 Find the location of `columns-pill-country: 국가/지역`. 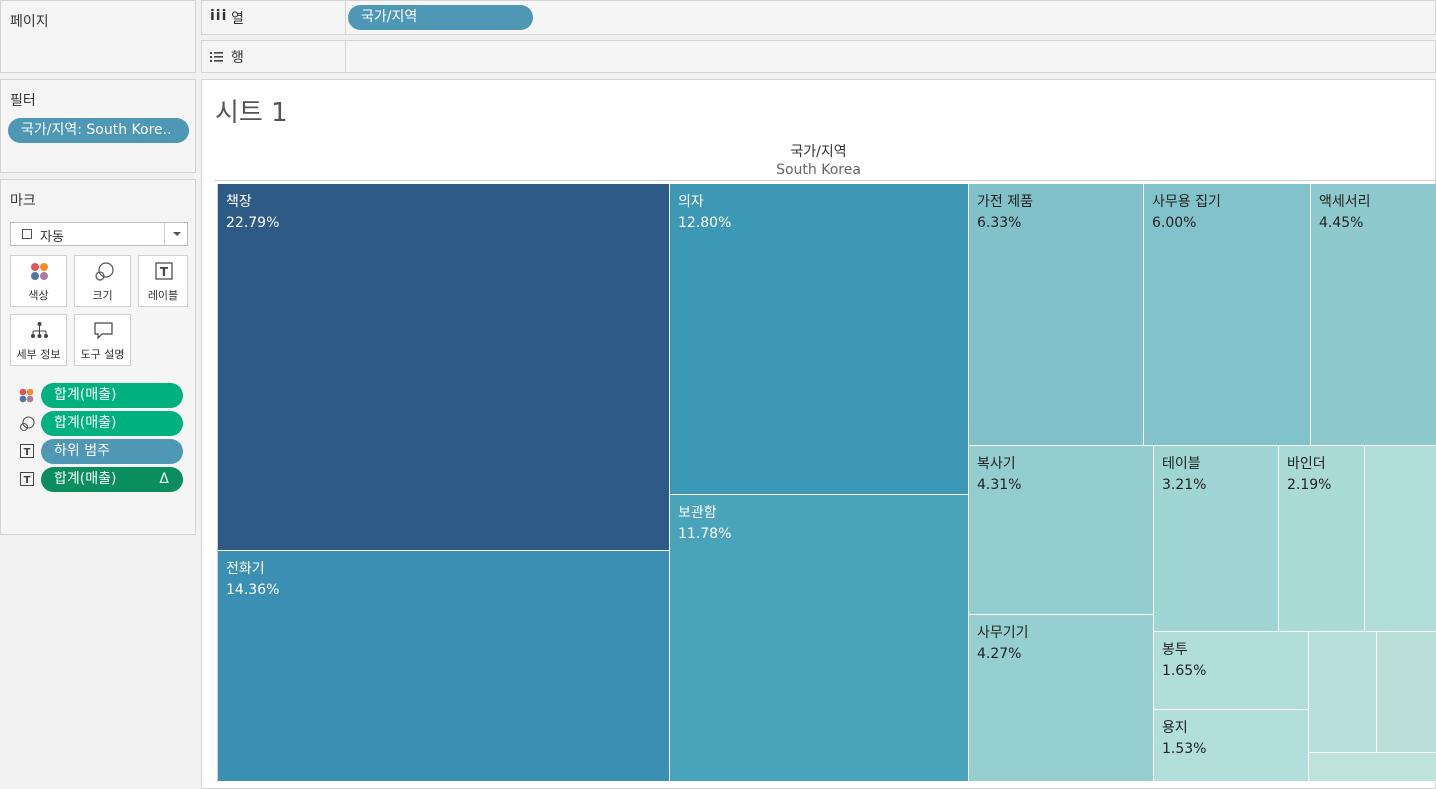

columns-pill-country: 국가/지역 is located at coordinates (440, 17).